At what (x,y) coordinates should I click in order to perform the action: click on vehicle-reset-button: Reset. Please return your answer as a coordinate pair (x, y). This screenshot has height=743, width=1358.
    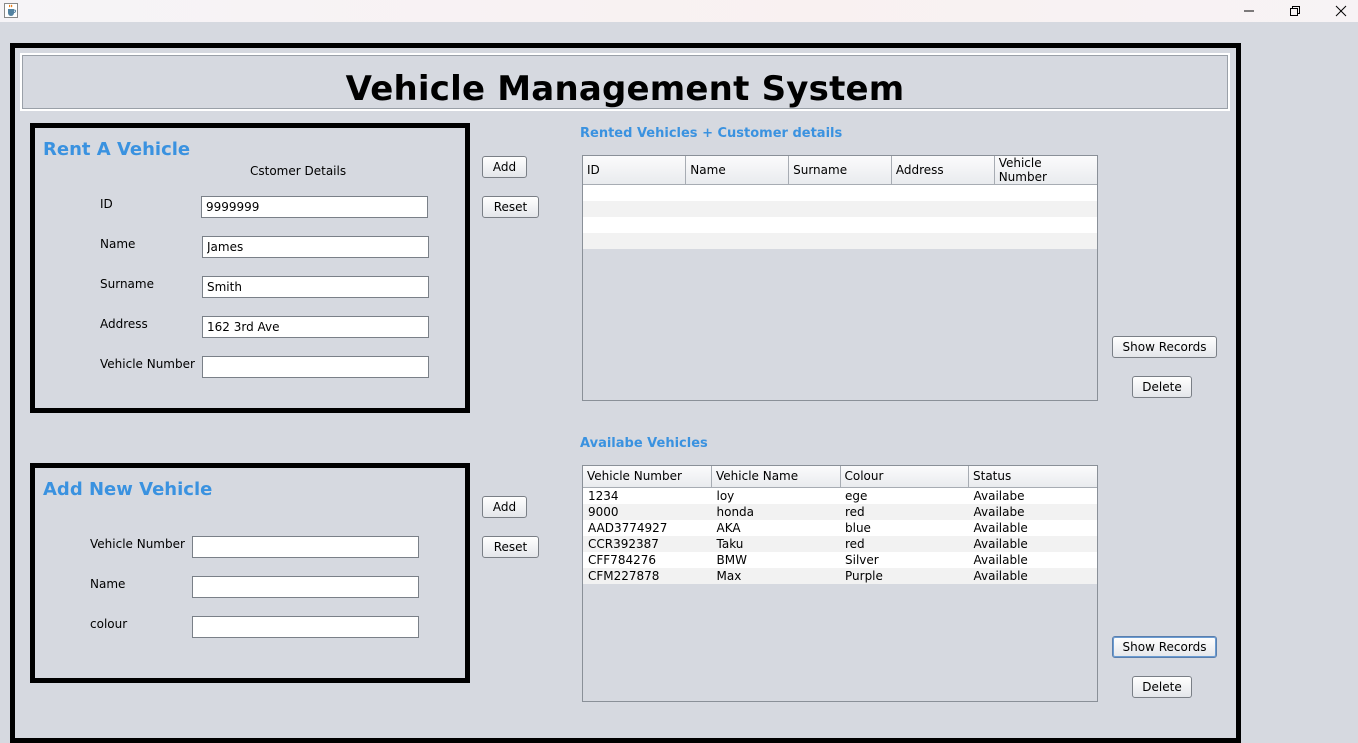
    Looking at the image, I should click on (510, 547).